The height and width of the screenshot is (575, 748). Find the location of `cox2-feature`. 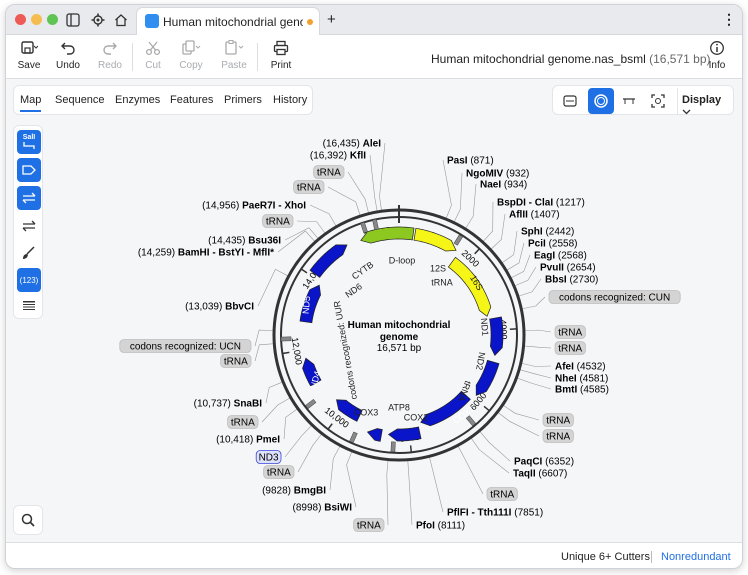

cox2-feature is located at coordinates (404, 434).